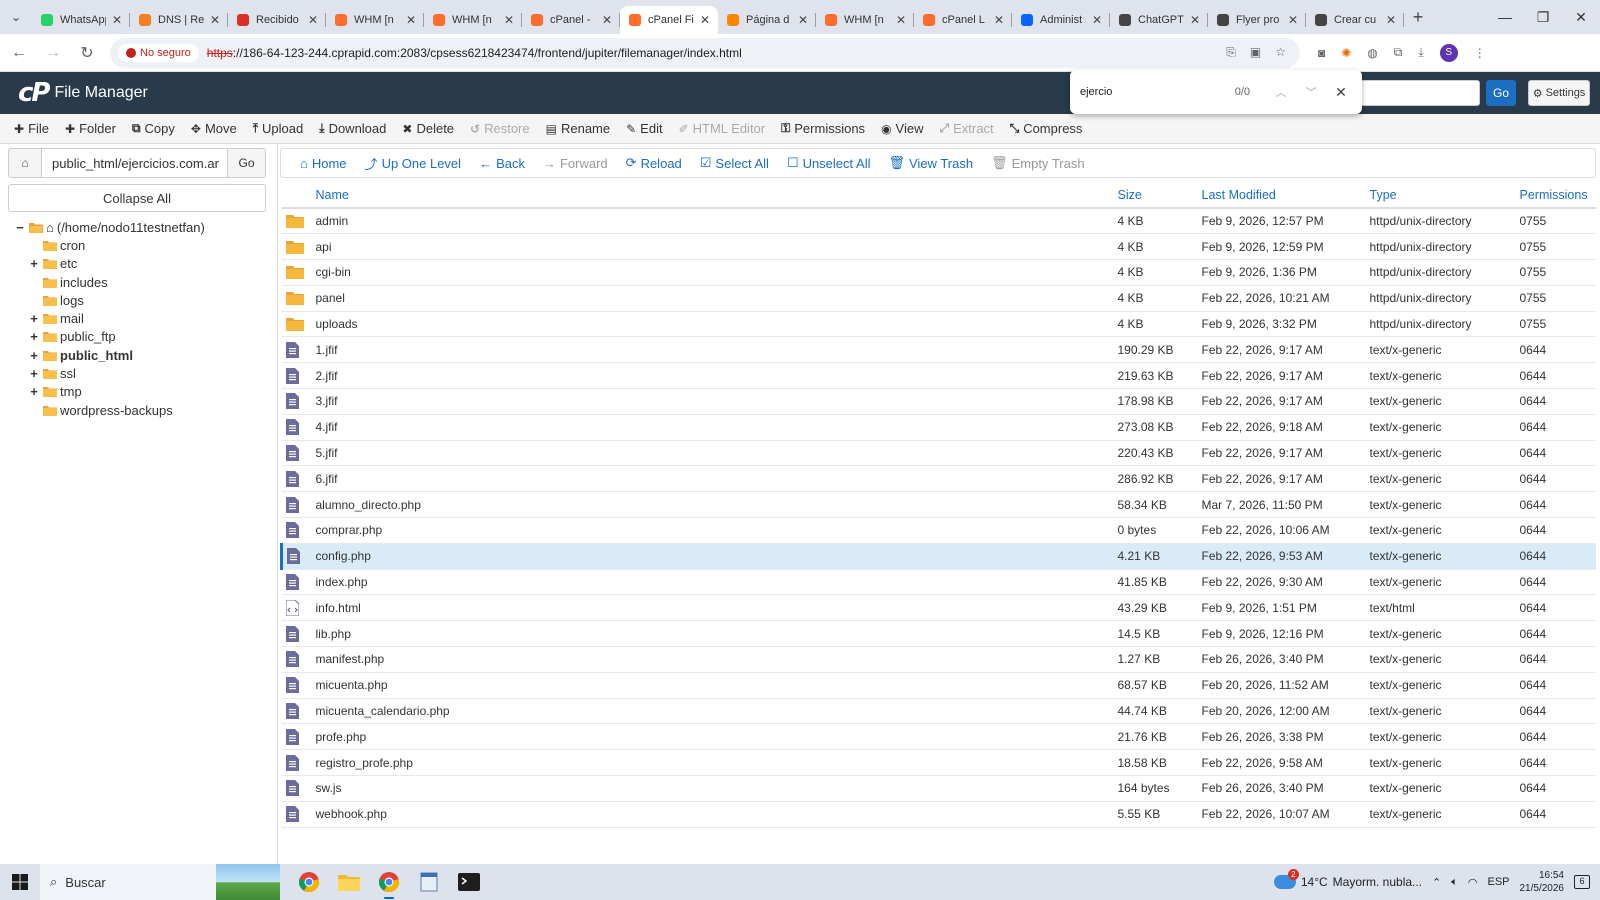 The height and width of the screenshot is (900, 1600). What do you see at coordinates (1231, 52) in the screenshot?
I see `translate-icon: ⎘` at bounding box center [1231, 52].